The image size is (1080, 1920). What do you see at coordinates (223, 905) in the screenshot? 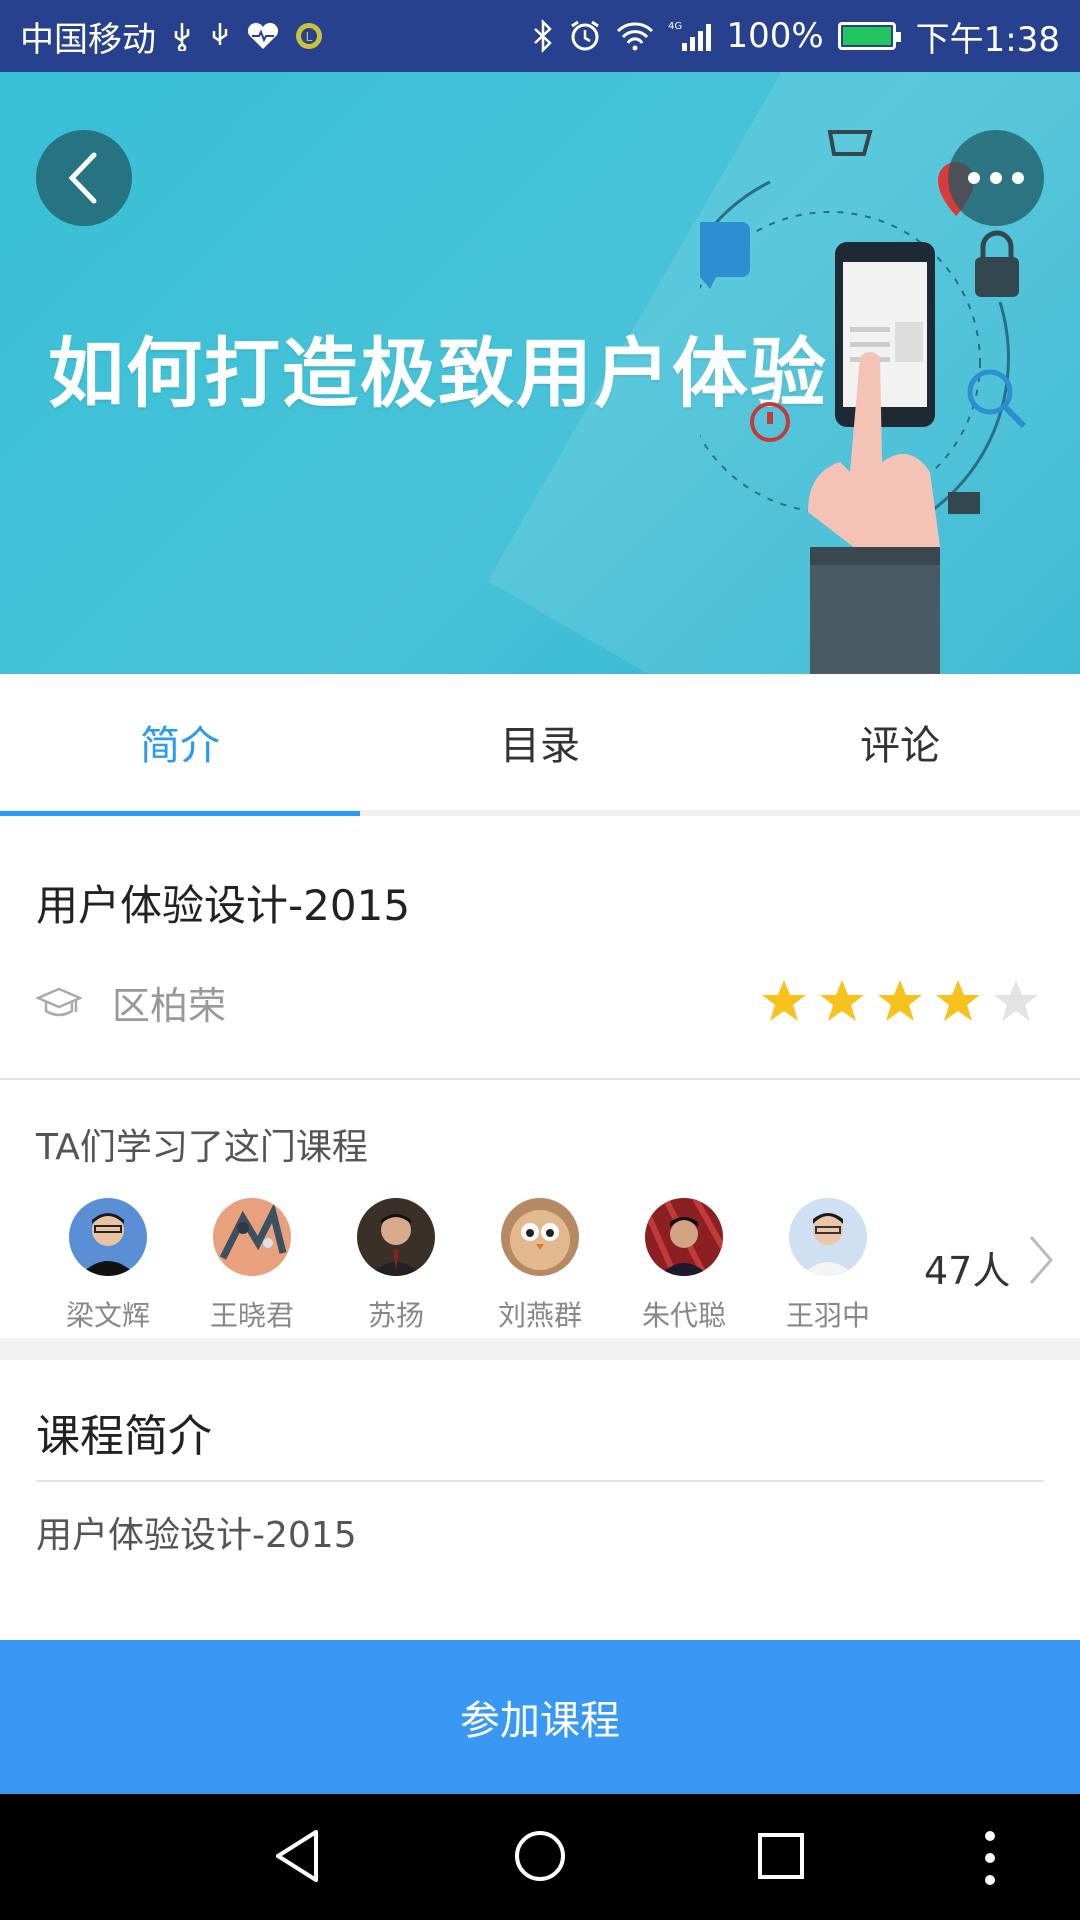
I see `course-title: 用户体验设计-2015` at bounding box center [223, 905].